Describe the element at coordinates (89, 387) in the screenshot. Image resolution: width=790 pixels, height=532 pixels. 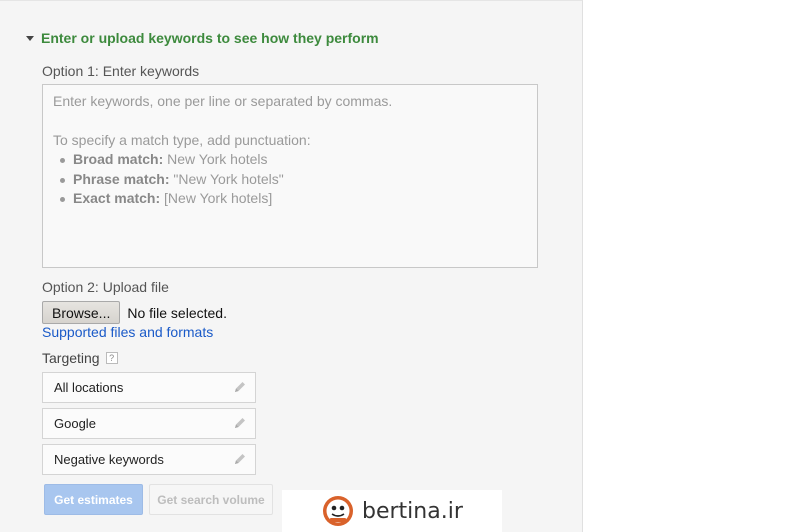
I see `targeting-item-label: All locations` at that location.